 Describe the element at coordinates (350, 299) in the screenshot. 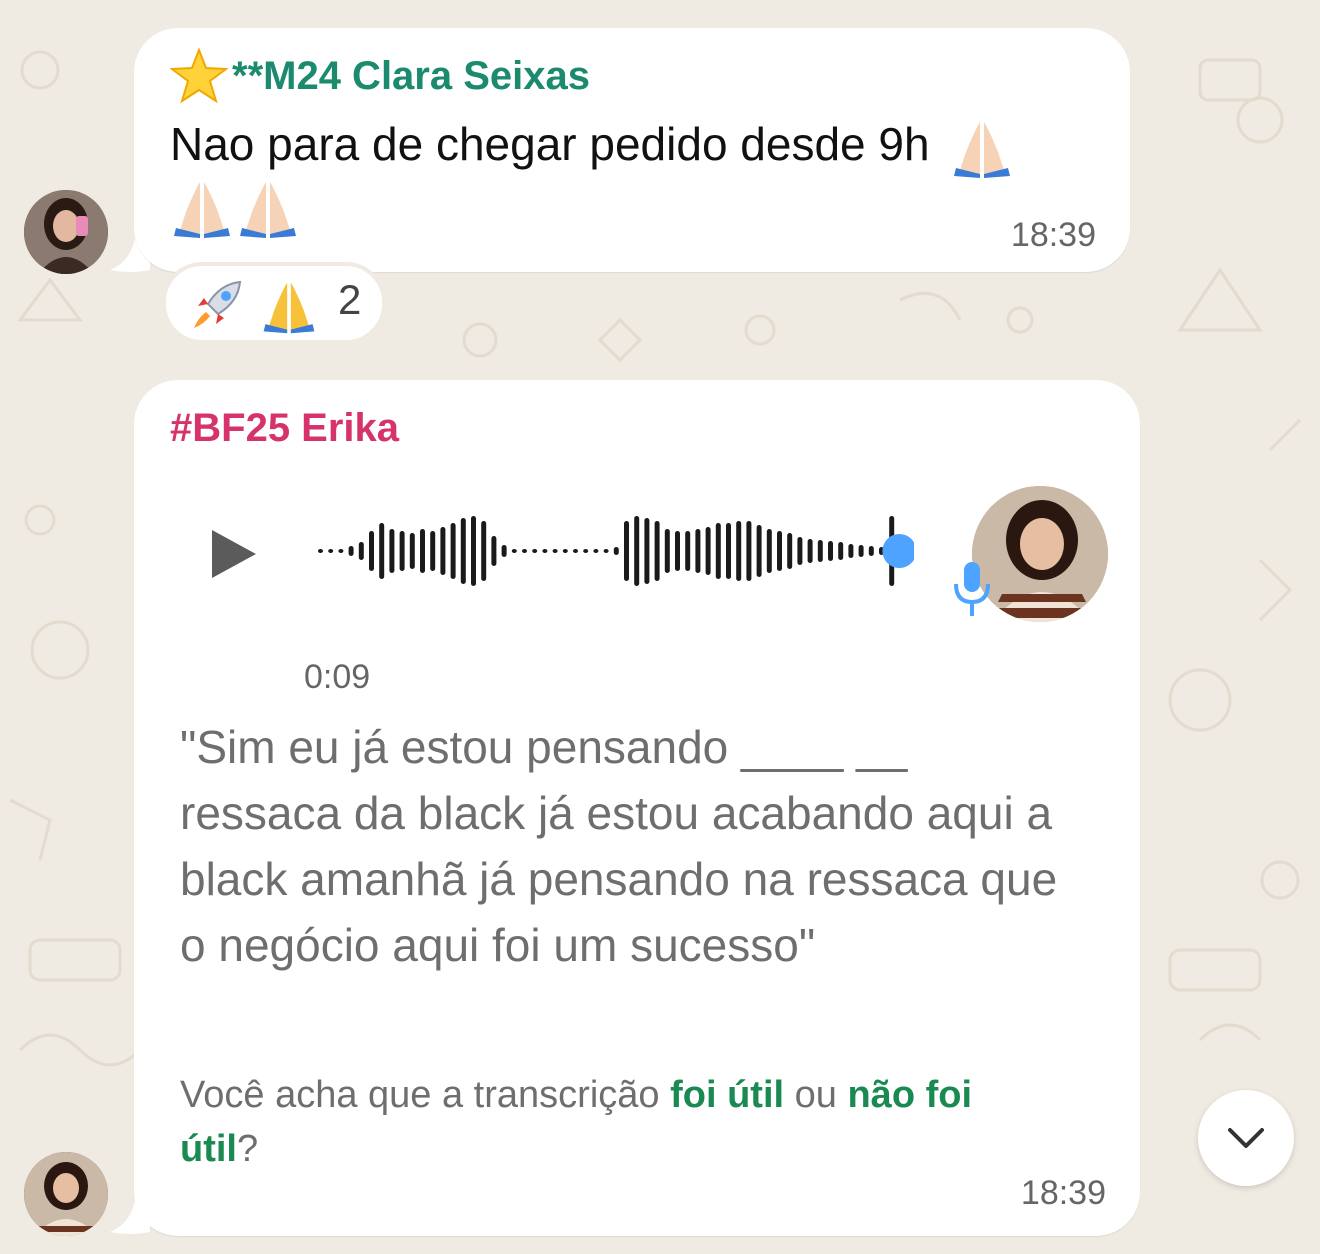

I see `reaction-count: 2` at that location.